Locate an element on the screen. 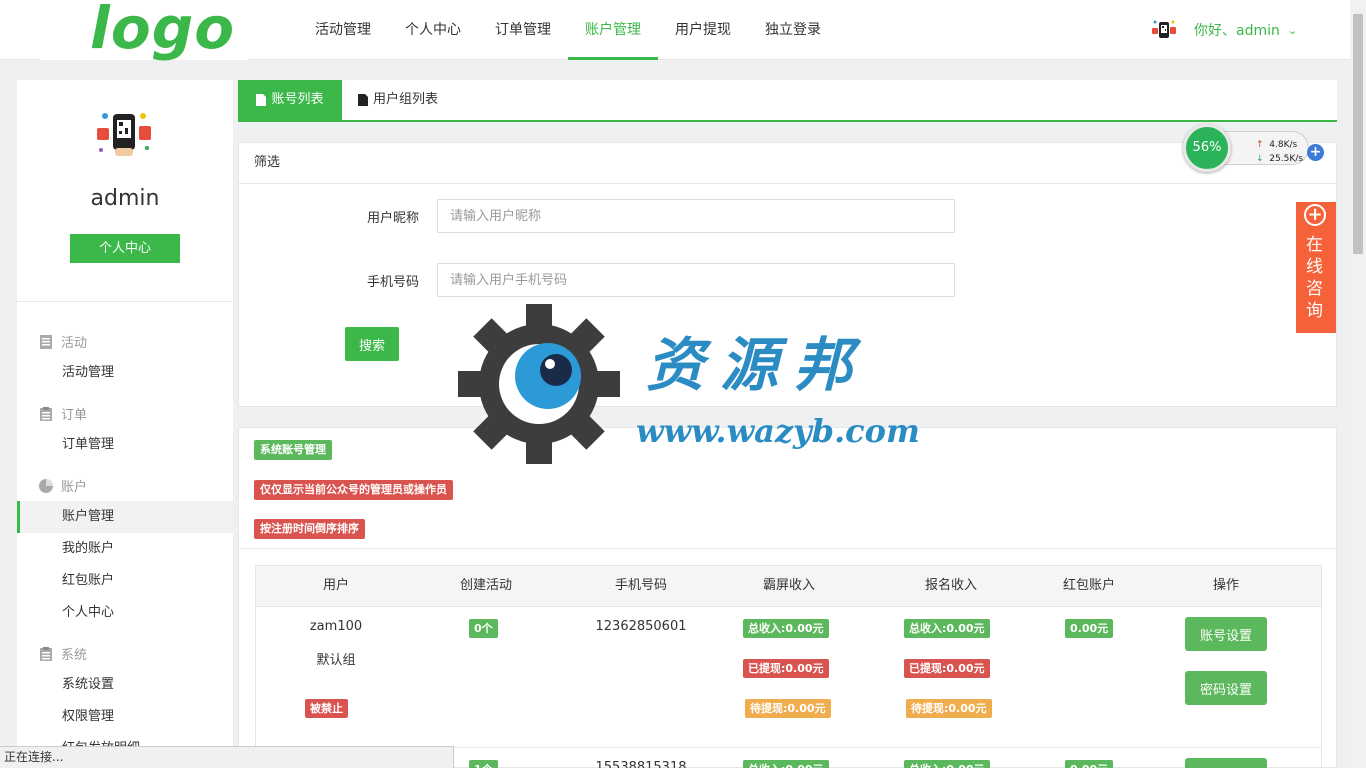 The width and height of the screenshot is (1366, 768). sidebar-item-my-account: 我的账户 is located at coordinates (125, 549).